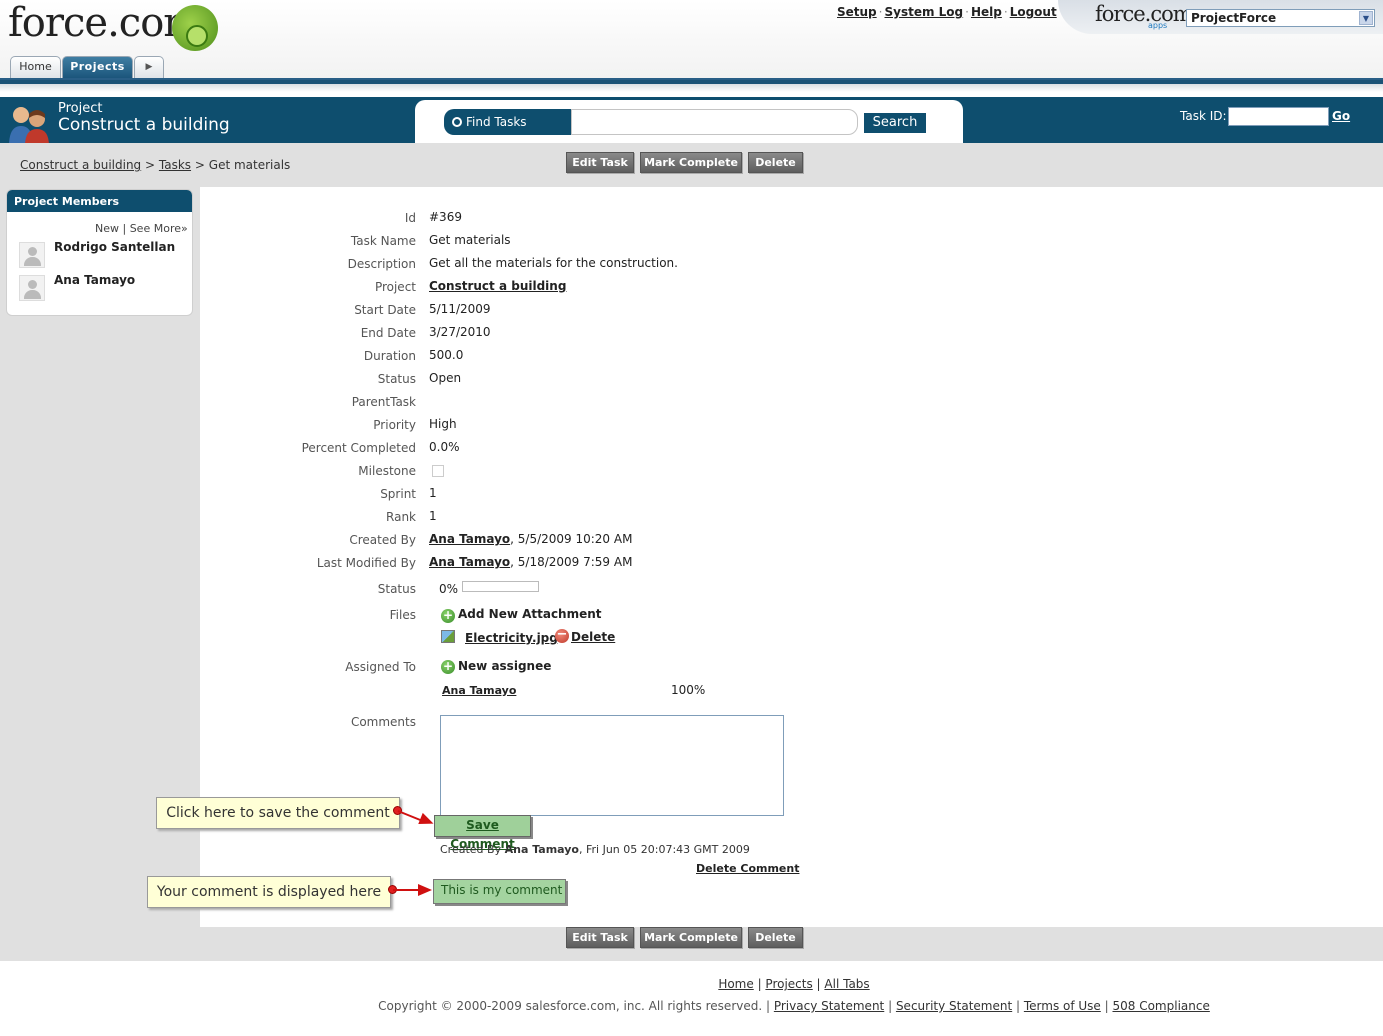 The height and width of the screenshot is (1036, 1383). I want to click on comment-meta-date: , Fri Jun 05 20:07:43 GMT 2009, so click(664, 849).